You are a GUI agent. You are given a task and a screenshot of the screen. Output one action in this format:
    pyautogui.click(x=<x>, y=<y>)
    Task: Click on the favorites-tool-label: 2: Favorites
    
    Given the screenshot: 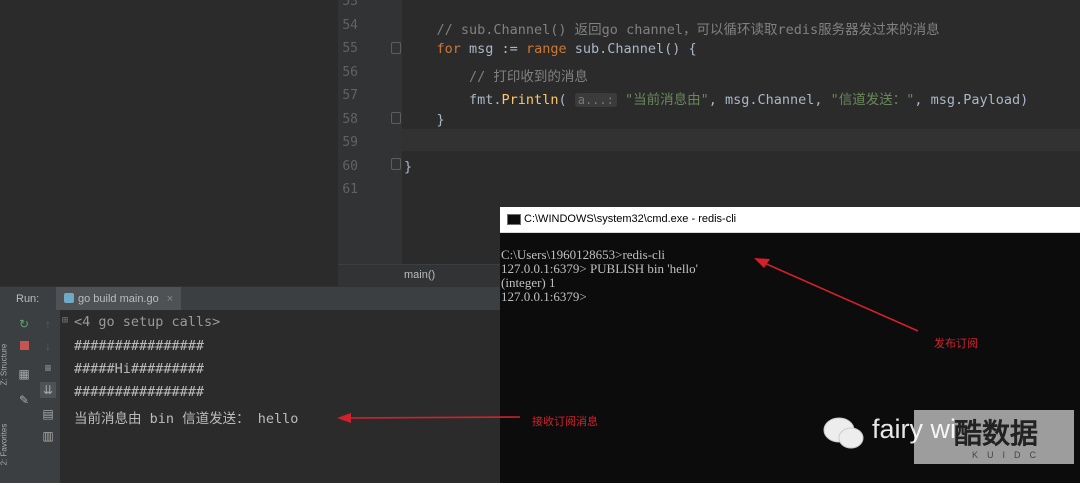 What is the action you would take?
    pyautogui.click(x=4, y=445)
    